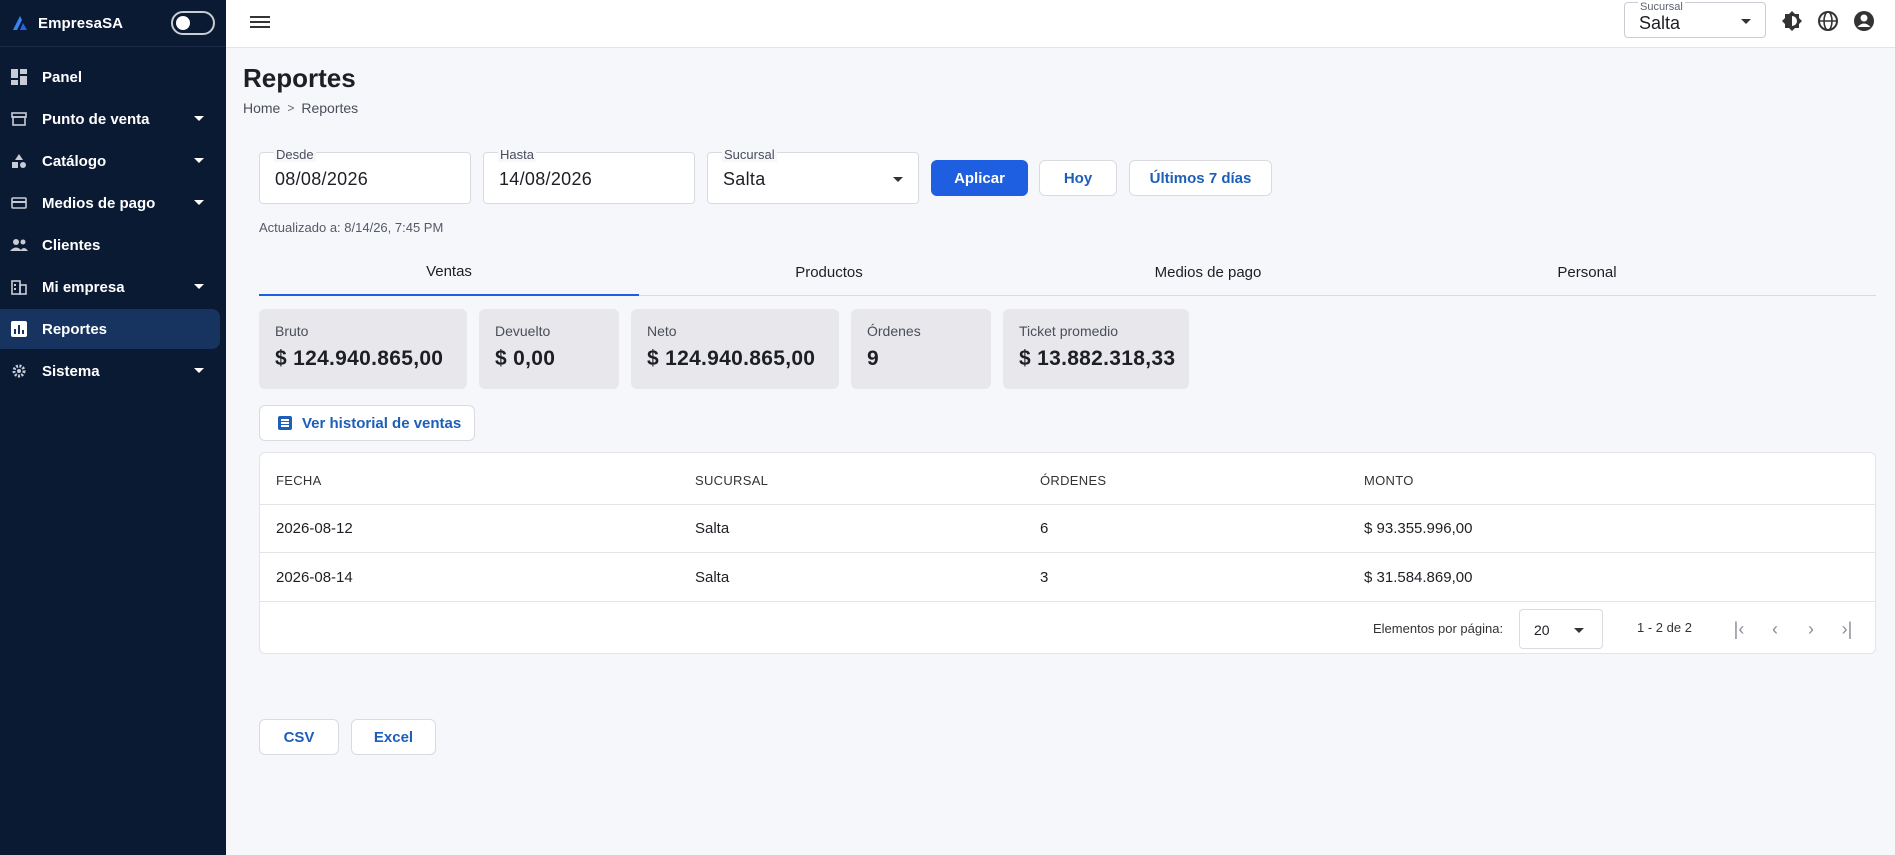 Image resolution: width=1895 pixels, height=855 pixels. What do you see at coordinates (382, 423) in the screenshot?
I see `sales-history-label: Ver historial de ventas` at bounding box center [382, 423].